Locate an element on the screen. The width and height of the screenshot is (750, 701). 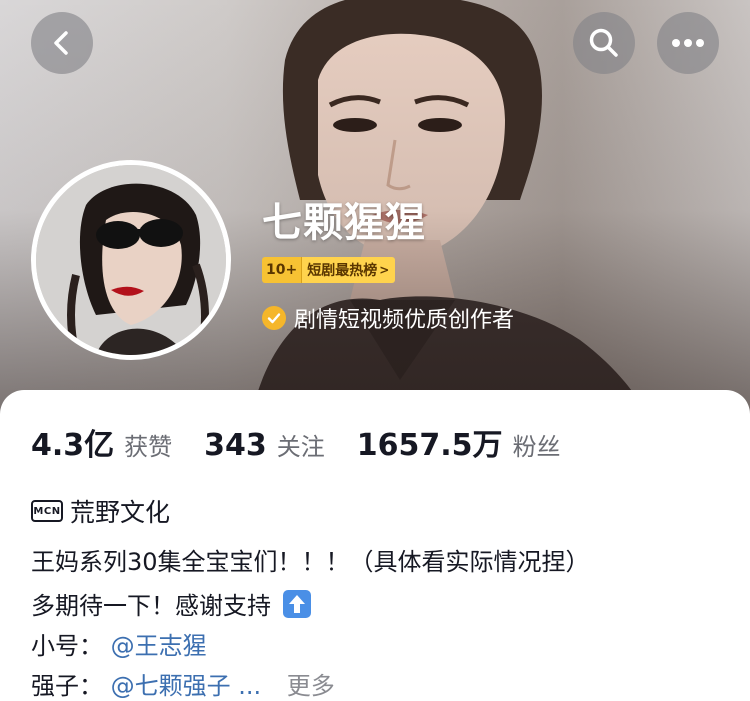
avatar-photo is located at coordinates (131, 260).